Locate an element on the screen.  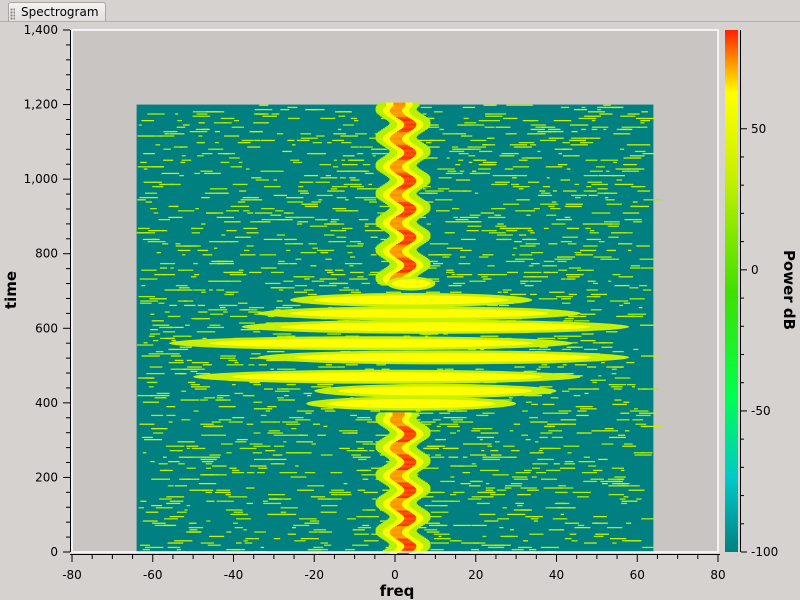
y-axis-ticks: 0 200 400 600 800 1,000 1,200 1,400 is located at coordinates (47, 291).